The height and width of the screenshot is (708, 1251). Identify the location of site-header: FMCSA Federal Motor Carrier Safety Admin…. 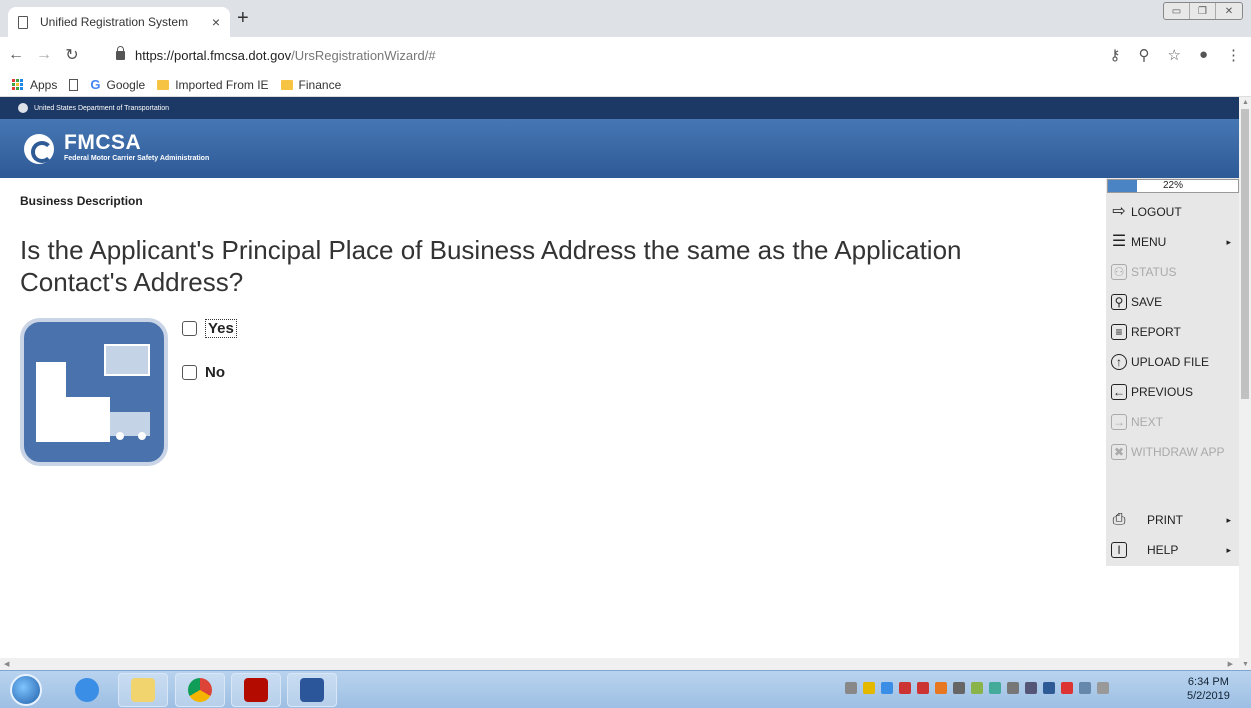
(619, 148).